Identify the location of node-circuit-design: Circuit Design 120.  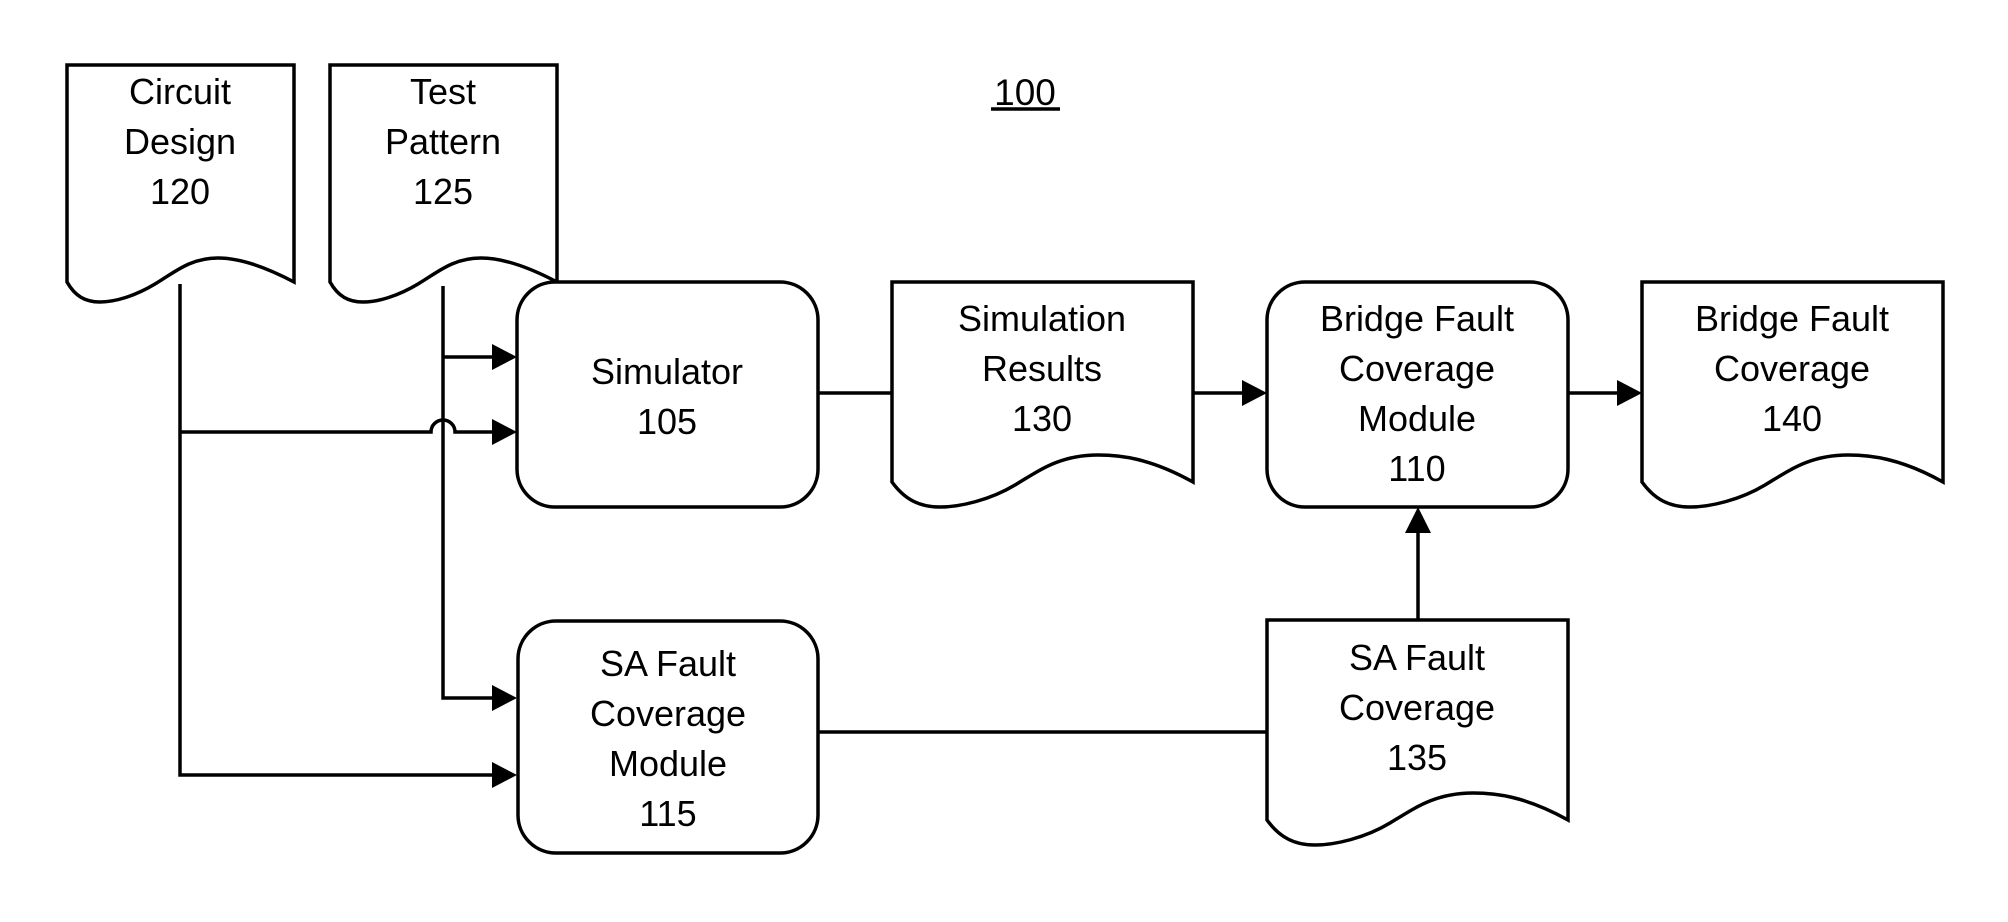
(180, 183).